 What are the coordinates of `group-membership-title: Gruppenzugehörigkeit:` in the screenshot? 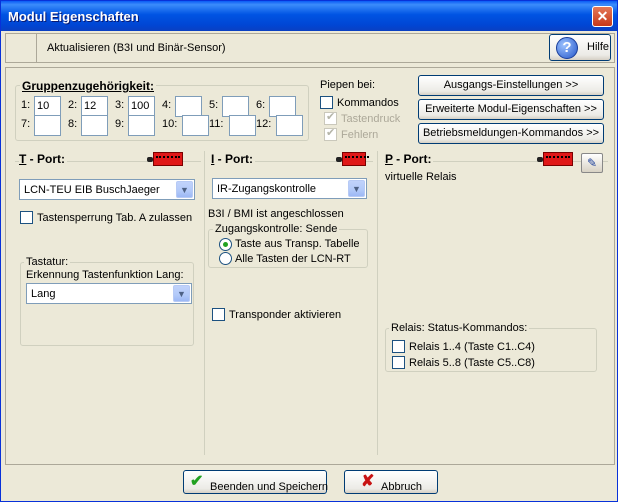 It's located at (88, 86).